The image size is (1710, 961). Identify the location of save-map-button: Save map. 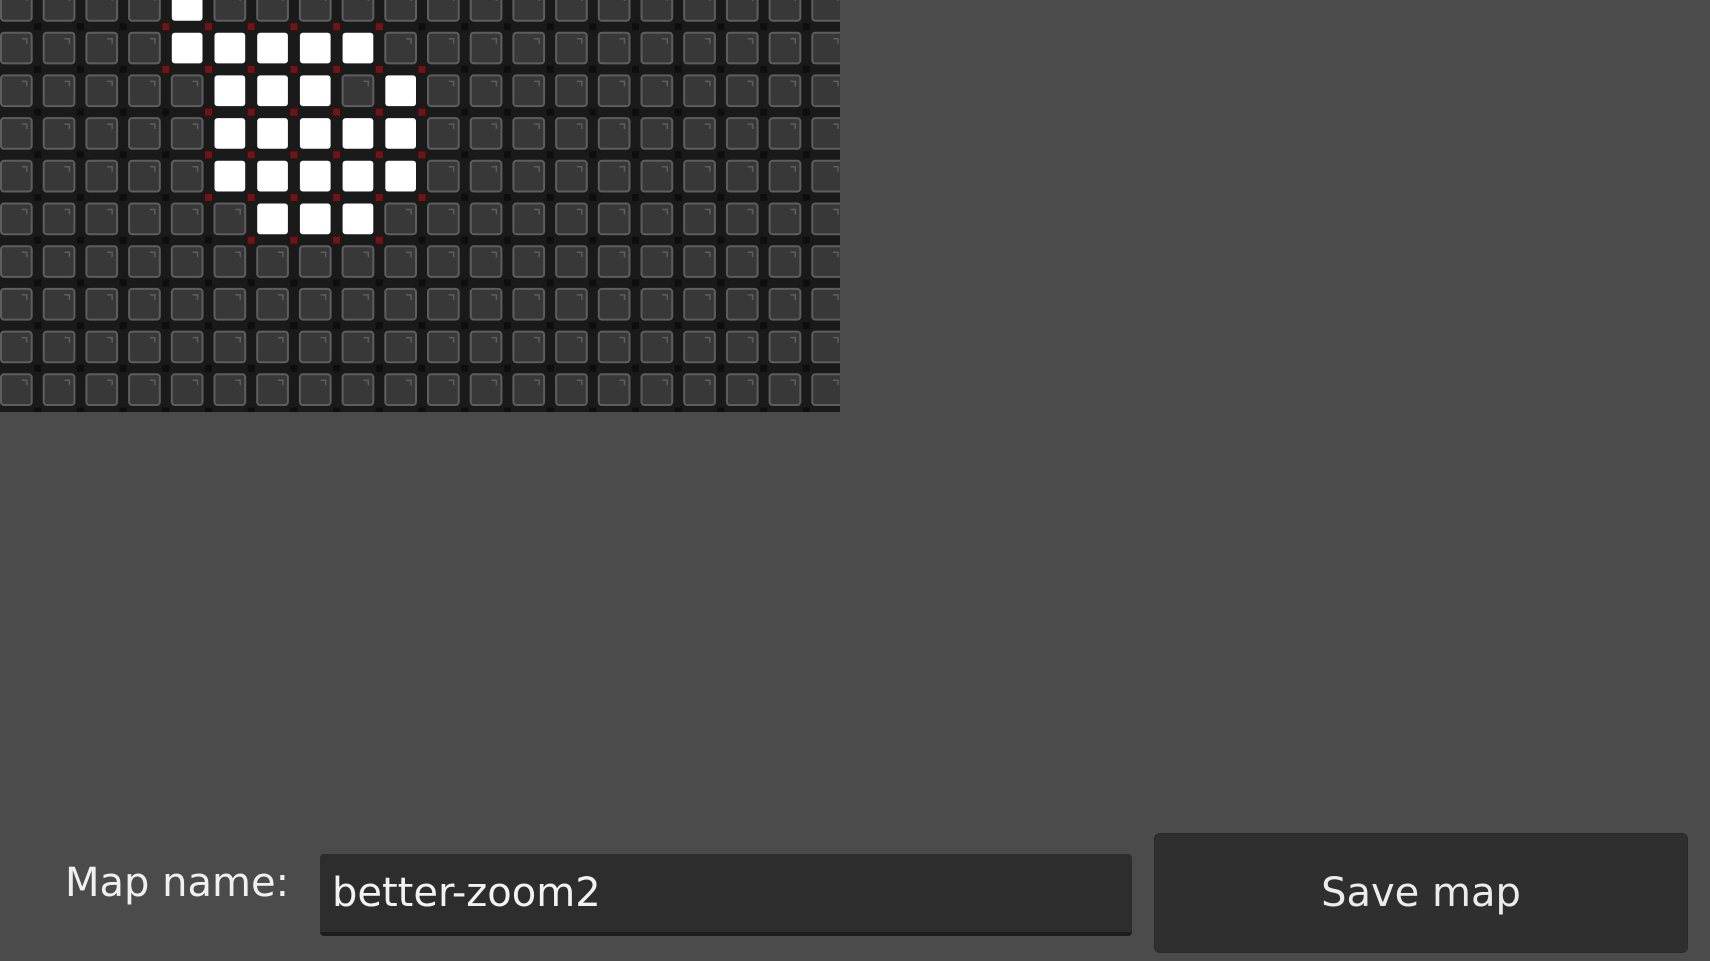
(1421, 893).